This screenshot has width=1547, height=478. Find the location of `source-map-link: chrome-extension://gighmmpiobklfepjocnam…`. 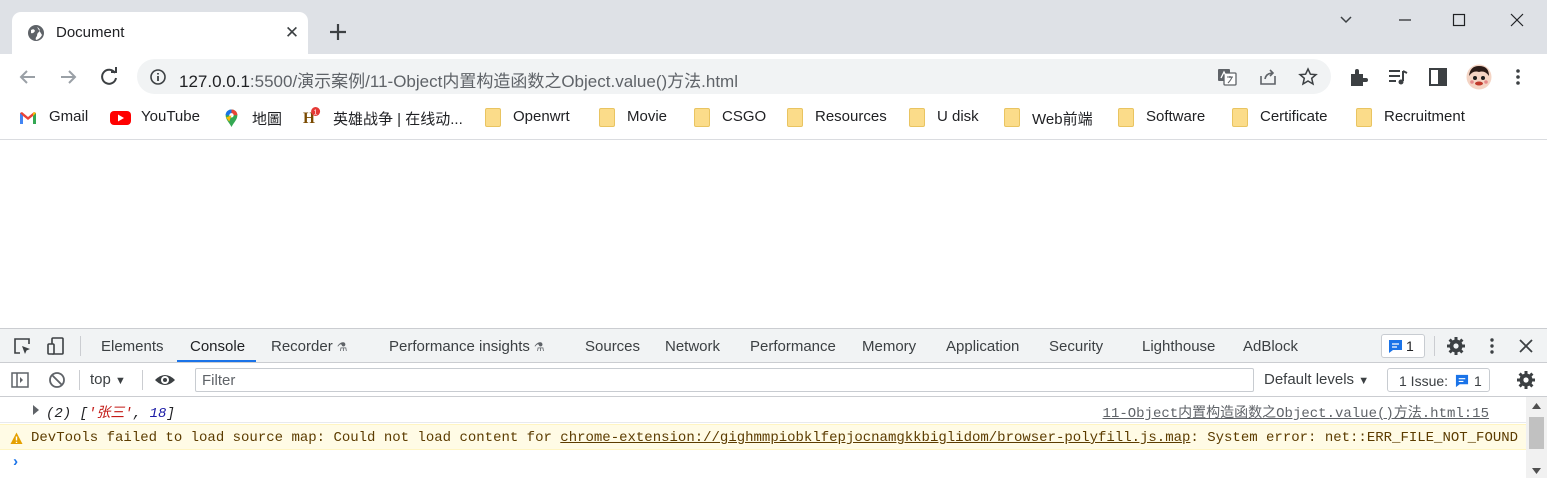

source-map-link: chrome-extension://gighmmpiobklfepjocnam… is located at coordinates (875, 438).